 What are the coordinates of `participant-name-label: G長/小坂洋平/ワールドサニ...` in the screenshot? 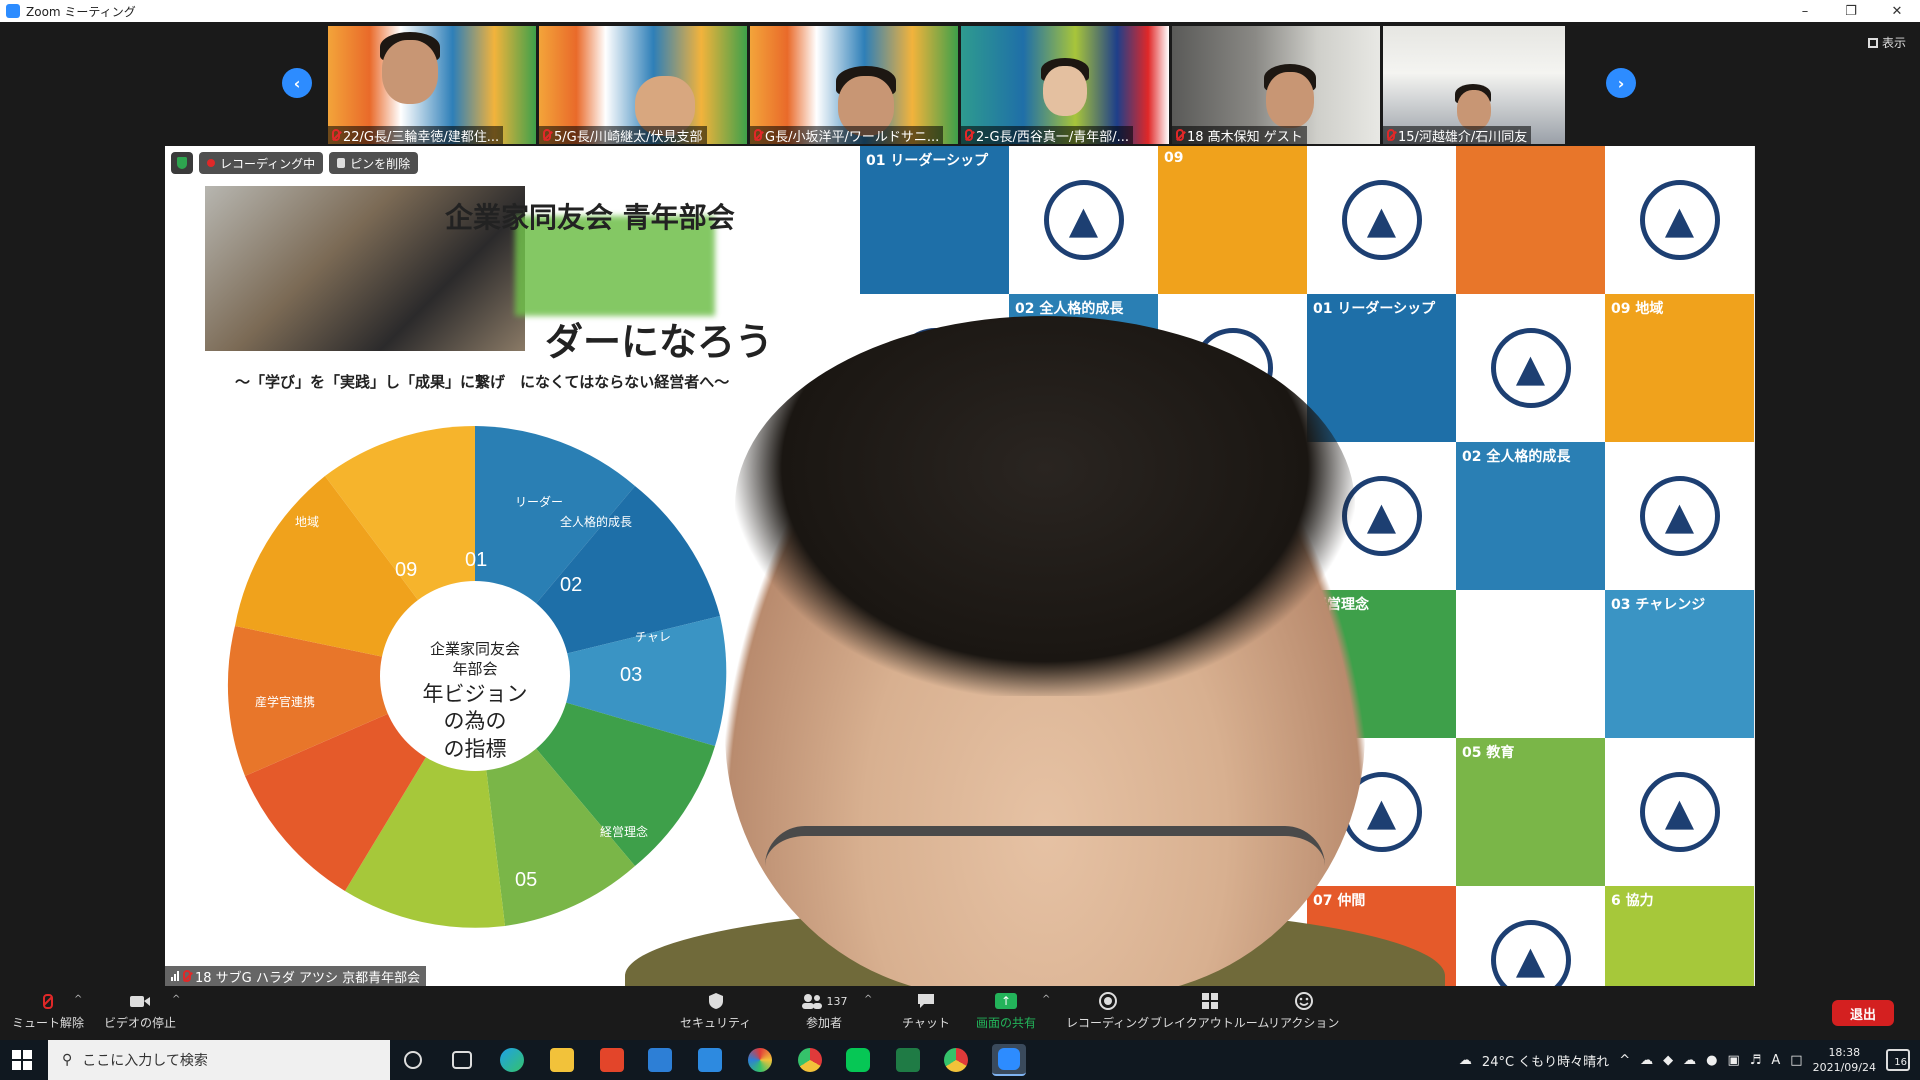 It's located at (847, 135).